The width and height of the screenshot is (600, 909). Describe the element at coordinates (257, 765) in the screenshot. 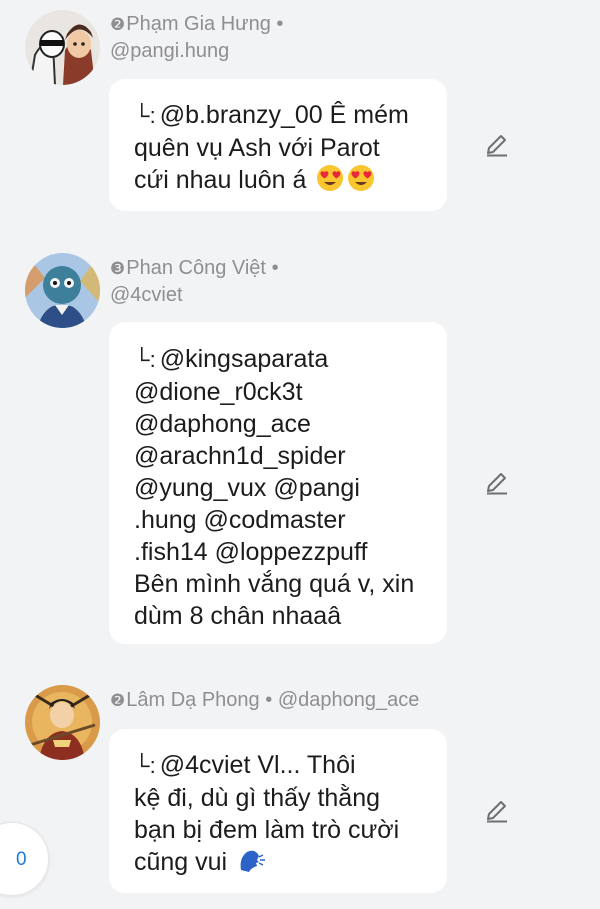

I see `comment-text-line: @4cviet Vl... Thôi` at that location.